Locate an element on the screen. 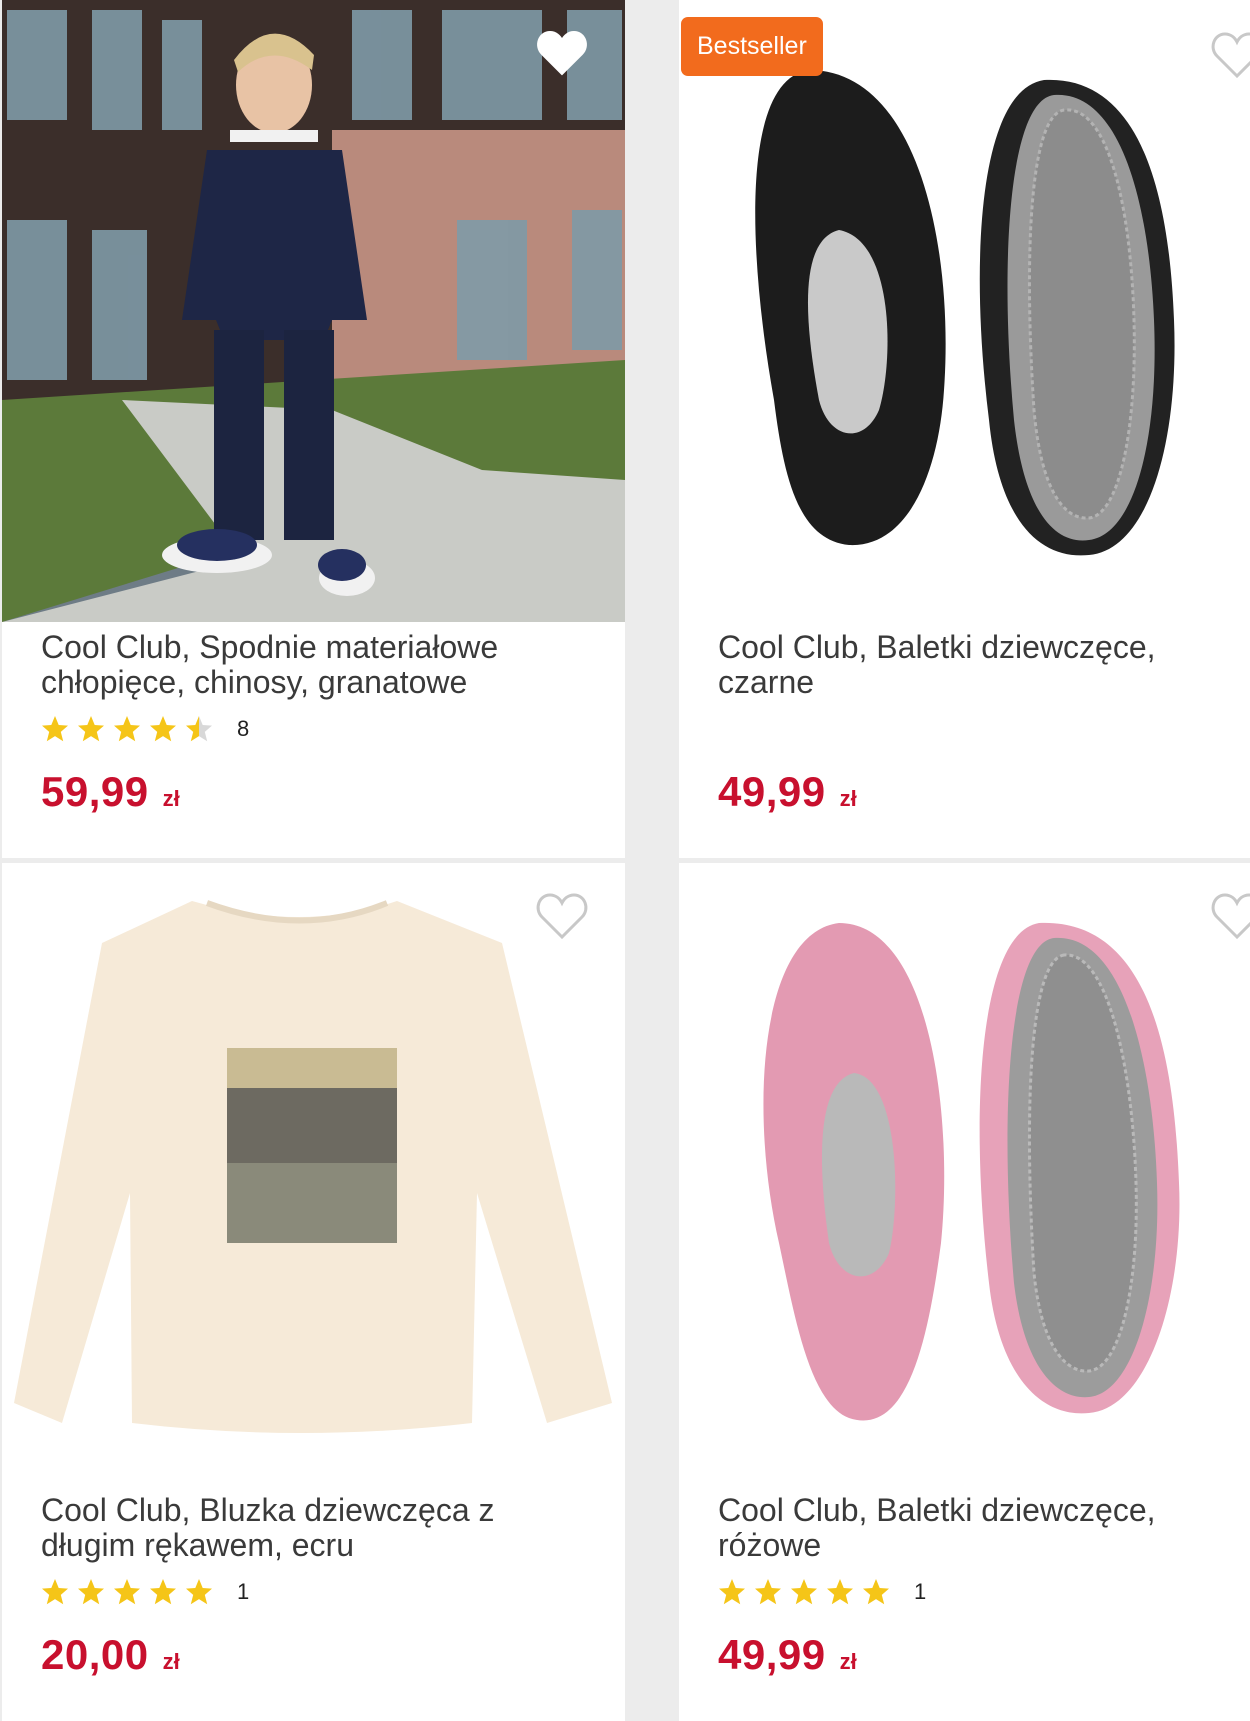 The width and height of the screenshot is (1250, 1721). star-half-icon is located at coordinates (199, 729).